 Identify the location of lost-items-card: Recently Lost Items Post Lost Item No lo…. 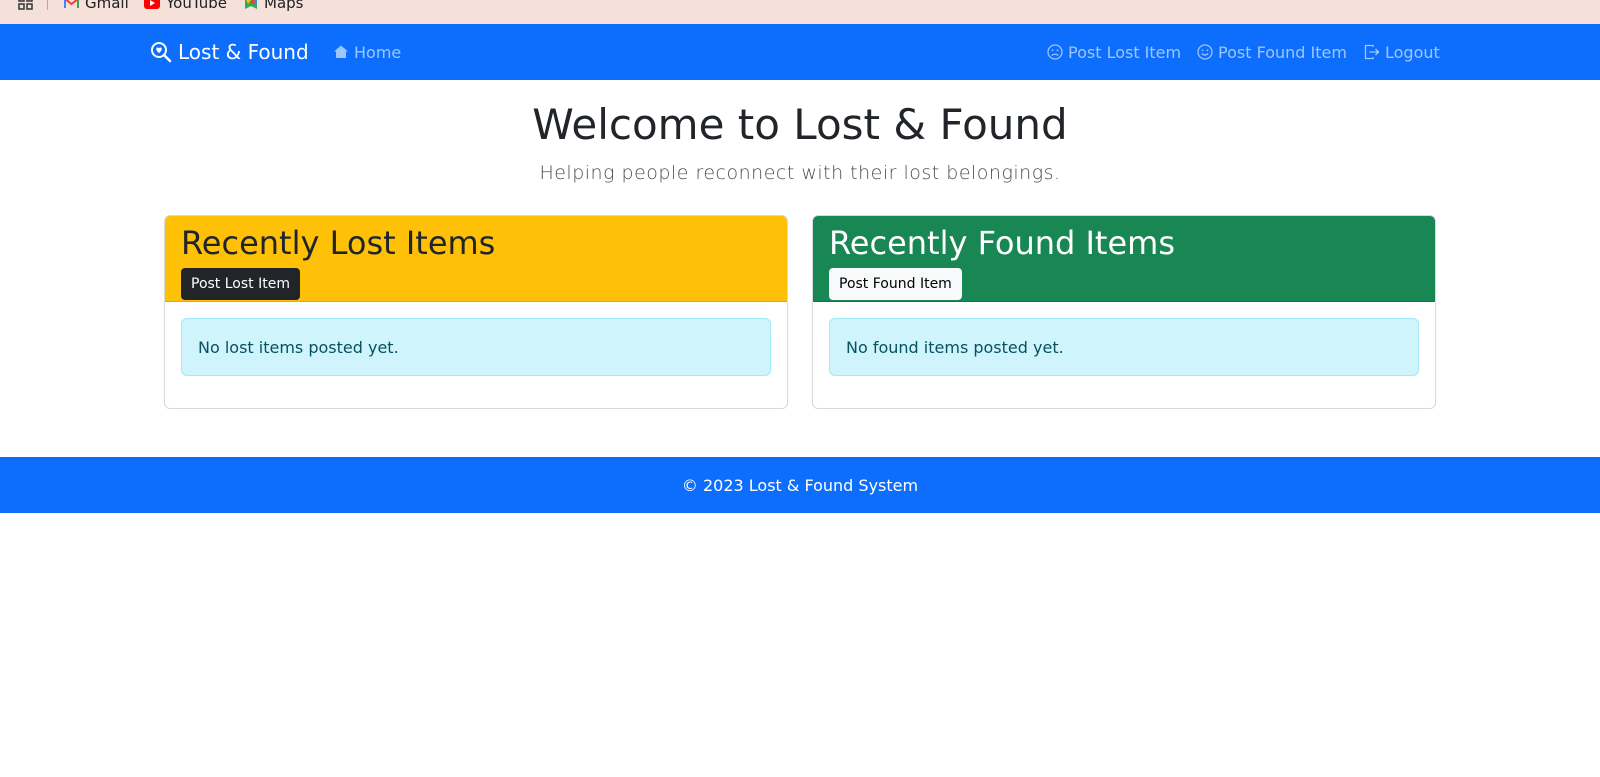
(476, 312).